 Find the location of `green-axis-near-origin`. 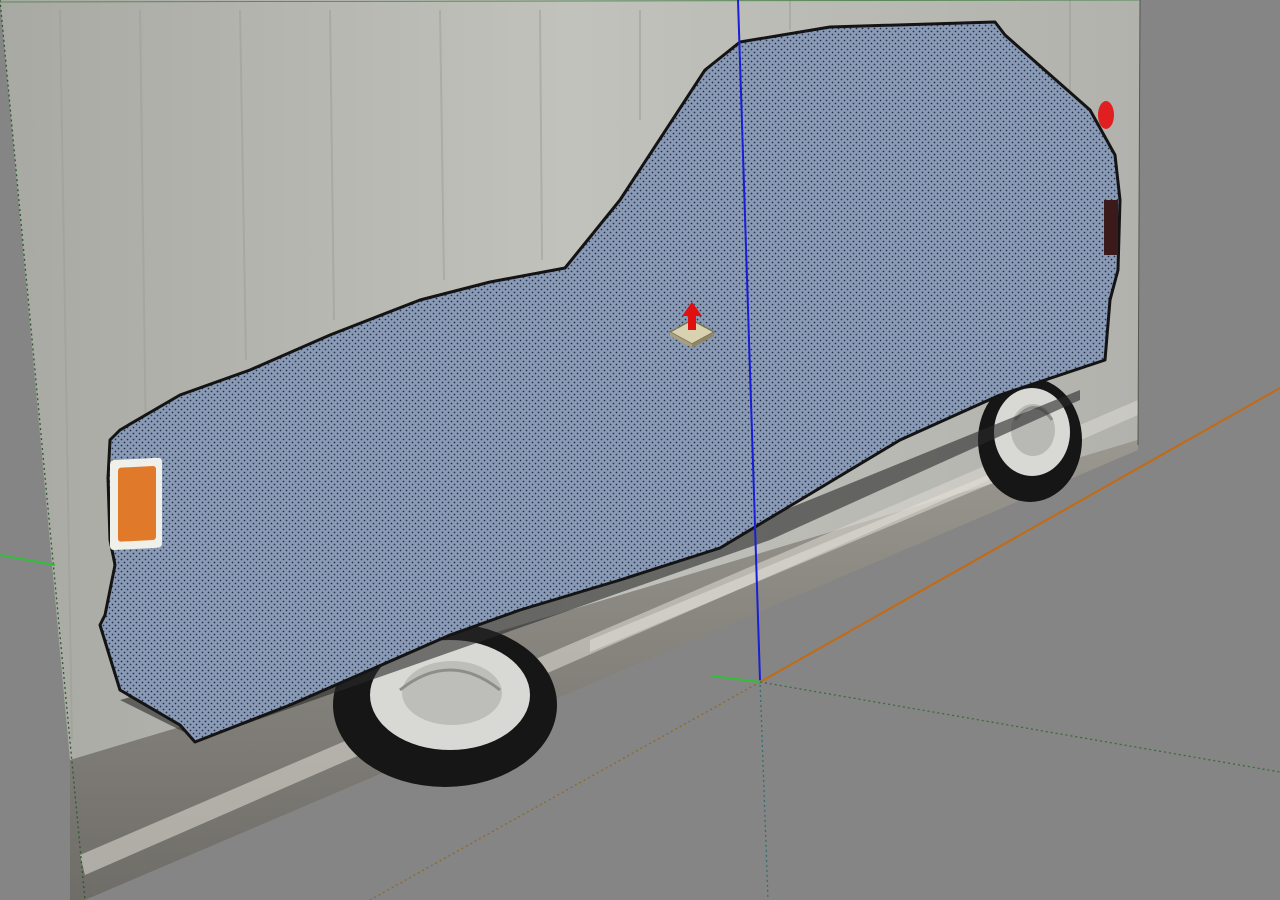

green-axis-near-origin is located at coordinates (736, 679).